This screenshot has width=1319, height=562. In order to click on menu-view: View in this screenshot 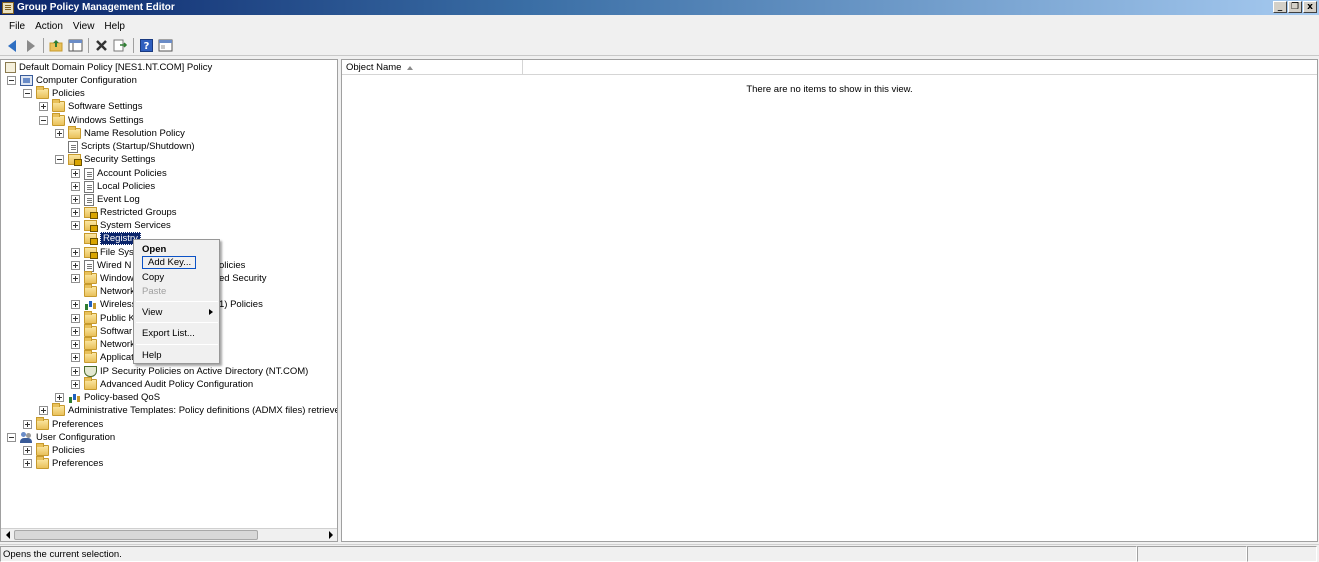, I will do `click(84, 26)`.